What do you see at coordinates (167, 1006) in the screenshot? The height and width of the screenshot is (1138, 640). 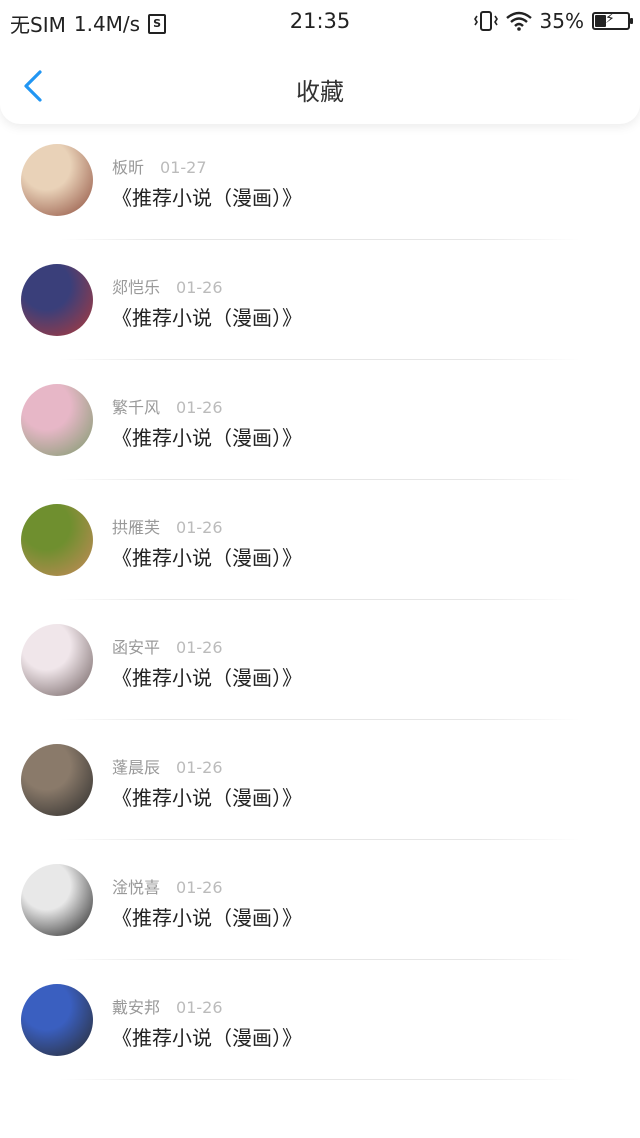 I see `author-row: 戴安邦 01-26` at bounding box center [167, 1006].